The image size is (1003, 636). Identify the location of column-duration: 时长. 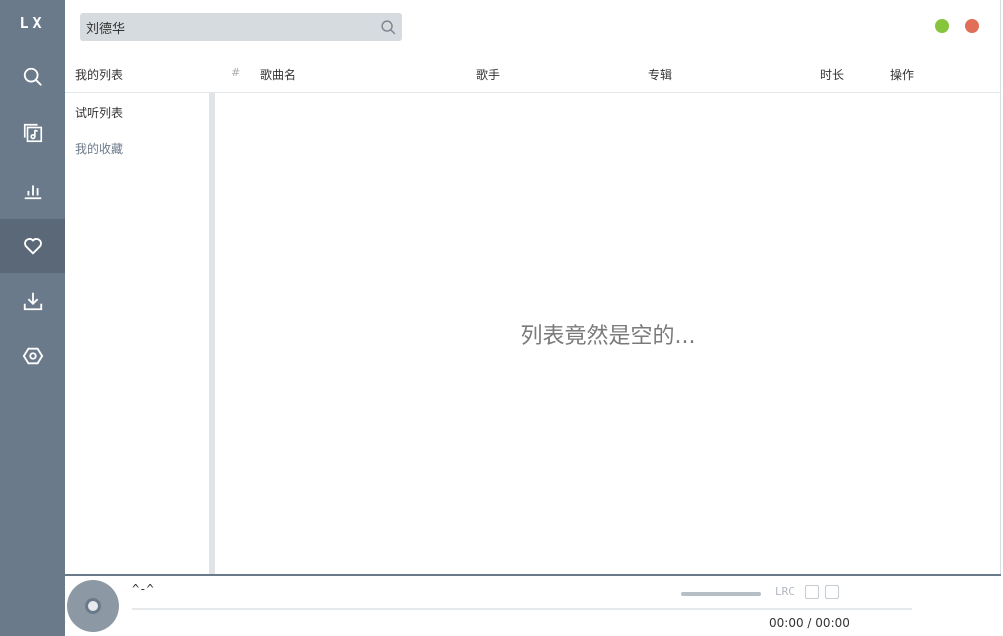
(832, 75).